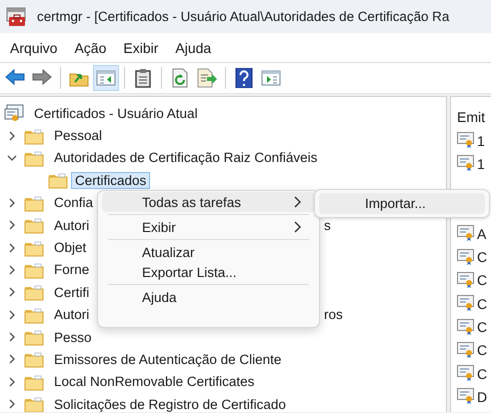 Image resolution: width=491 pixels, height=413 pixels. What do you see at coordinates (14, 113) in the screenshot?
I see `certificate-store-icon` at bounding box center [14, 113].